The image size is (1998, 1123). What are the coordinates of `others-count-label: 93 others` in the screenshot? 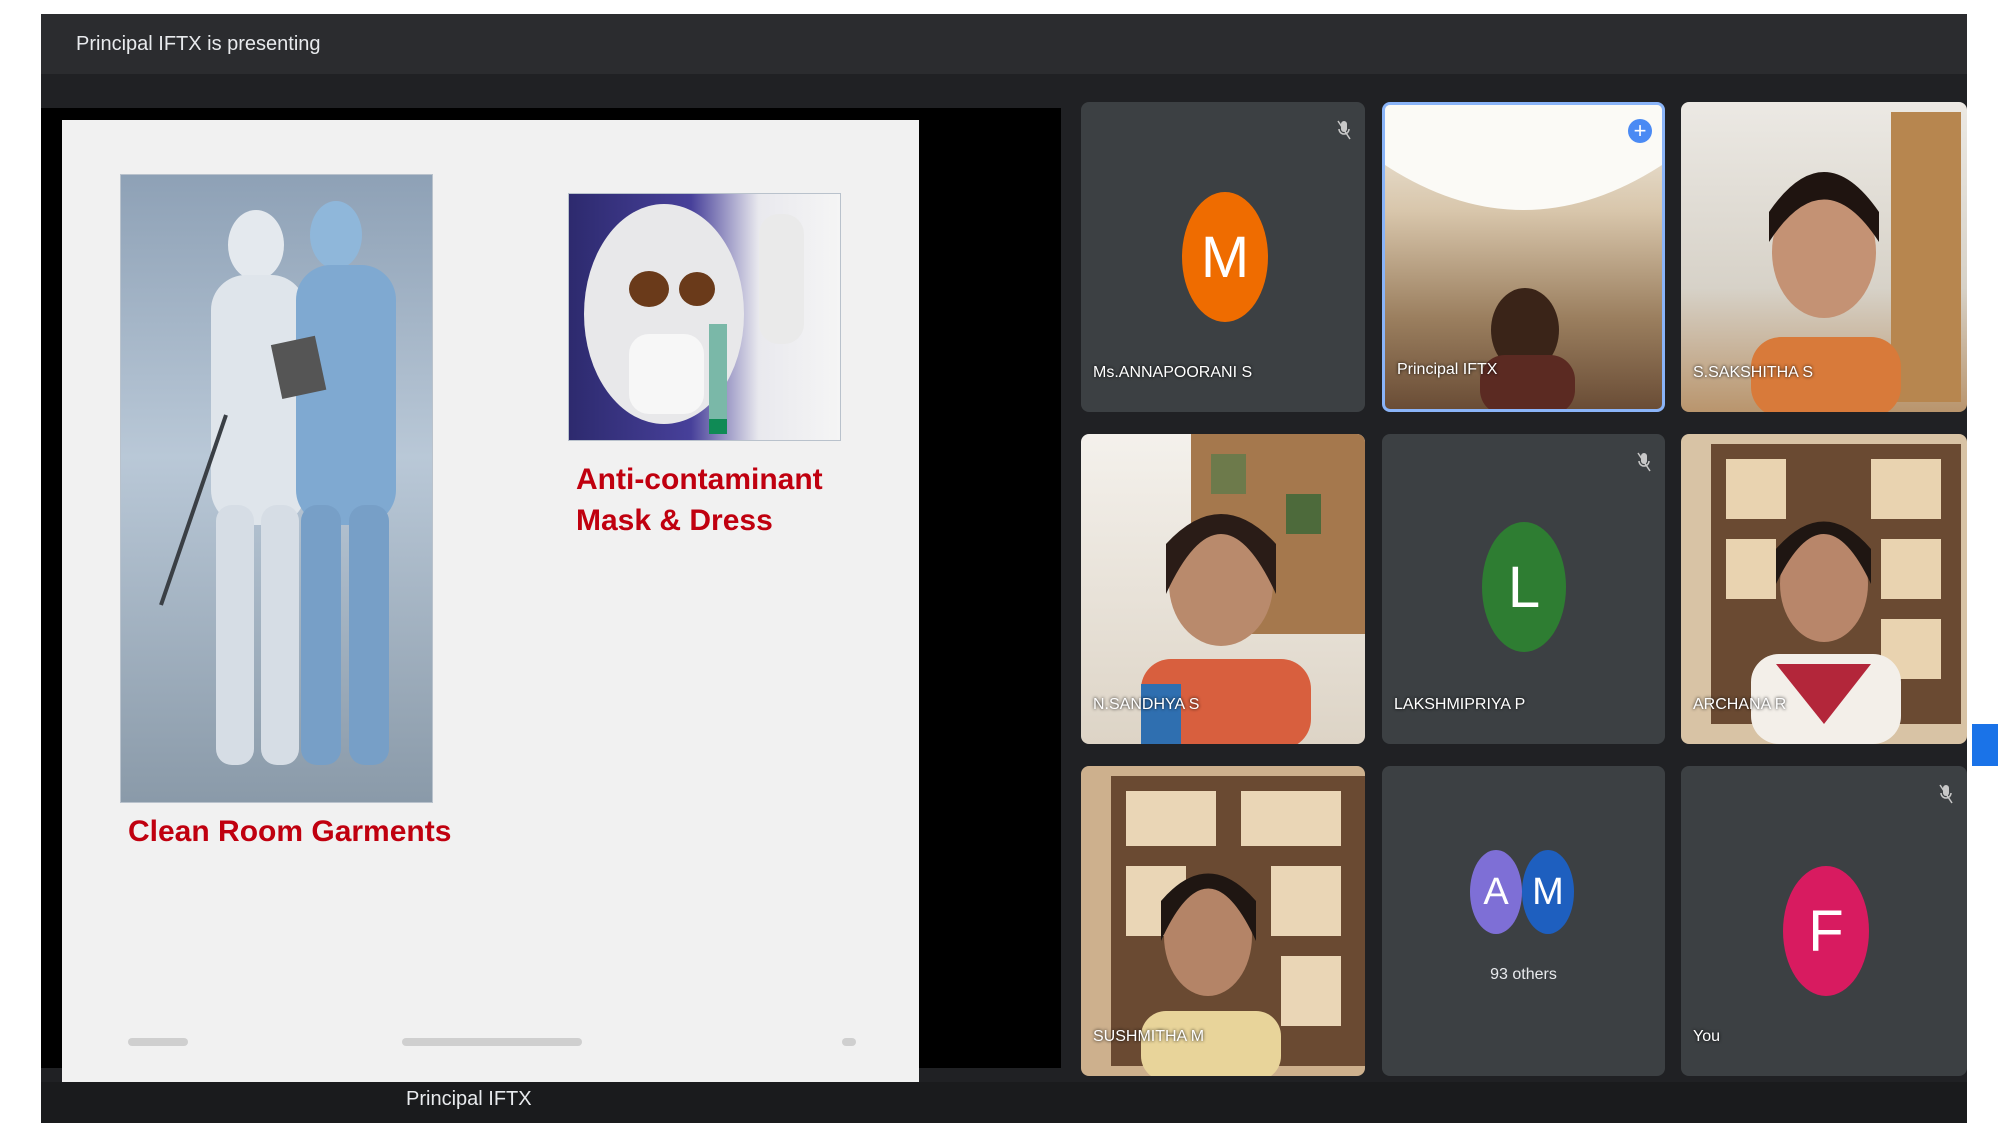 It's located at (1523, 974).